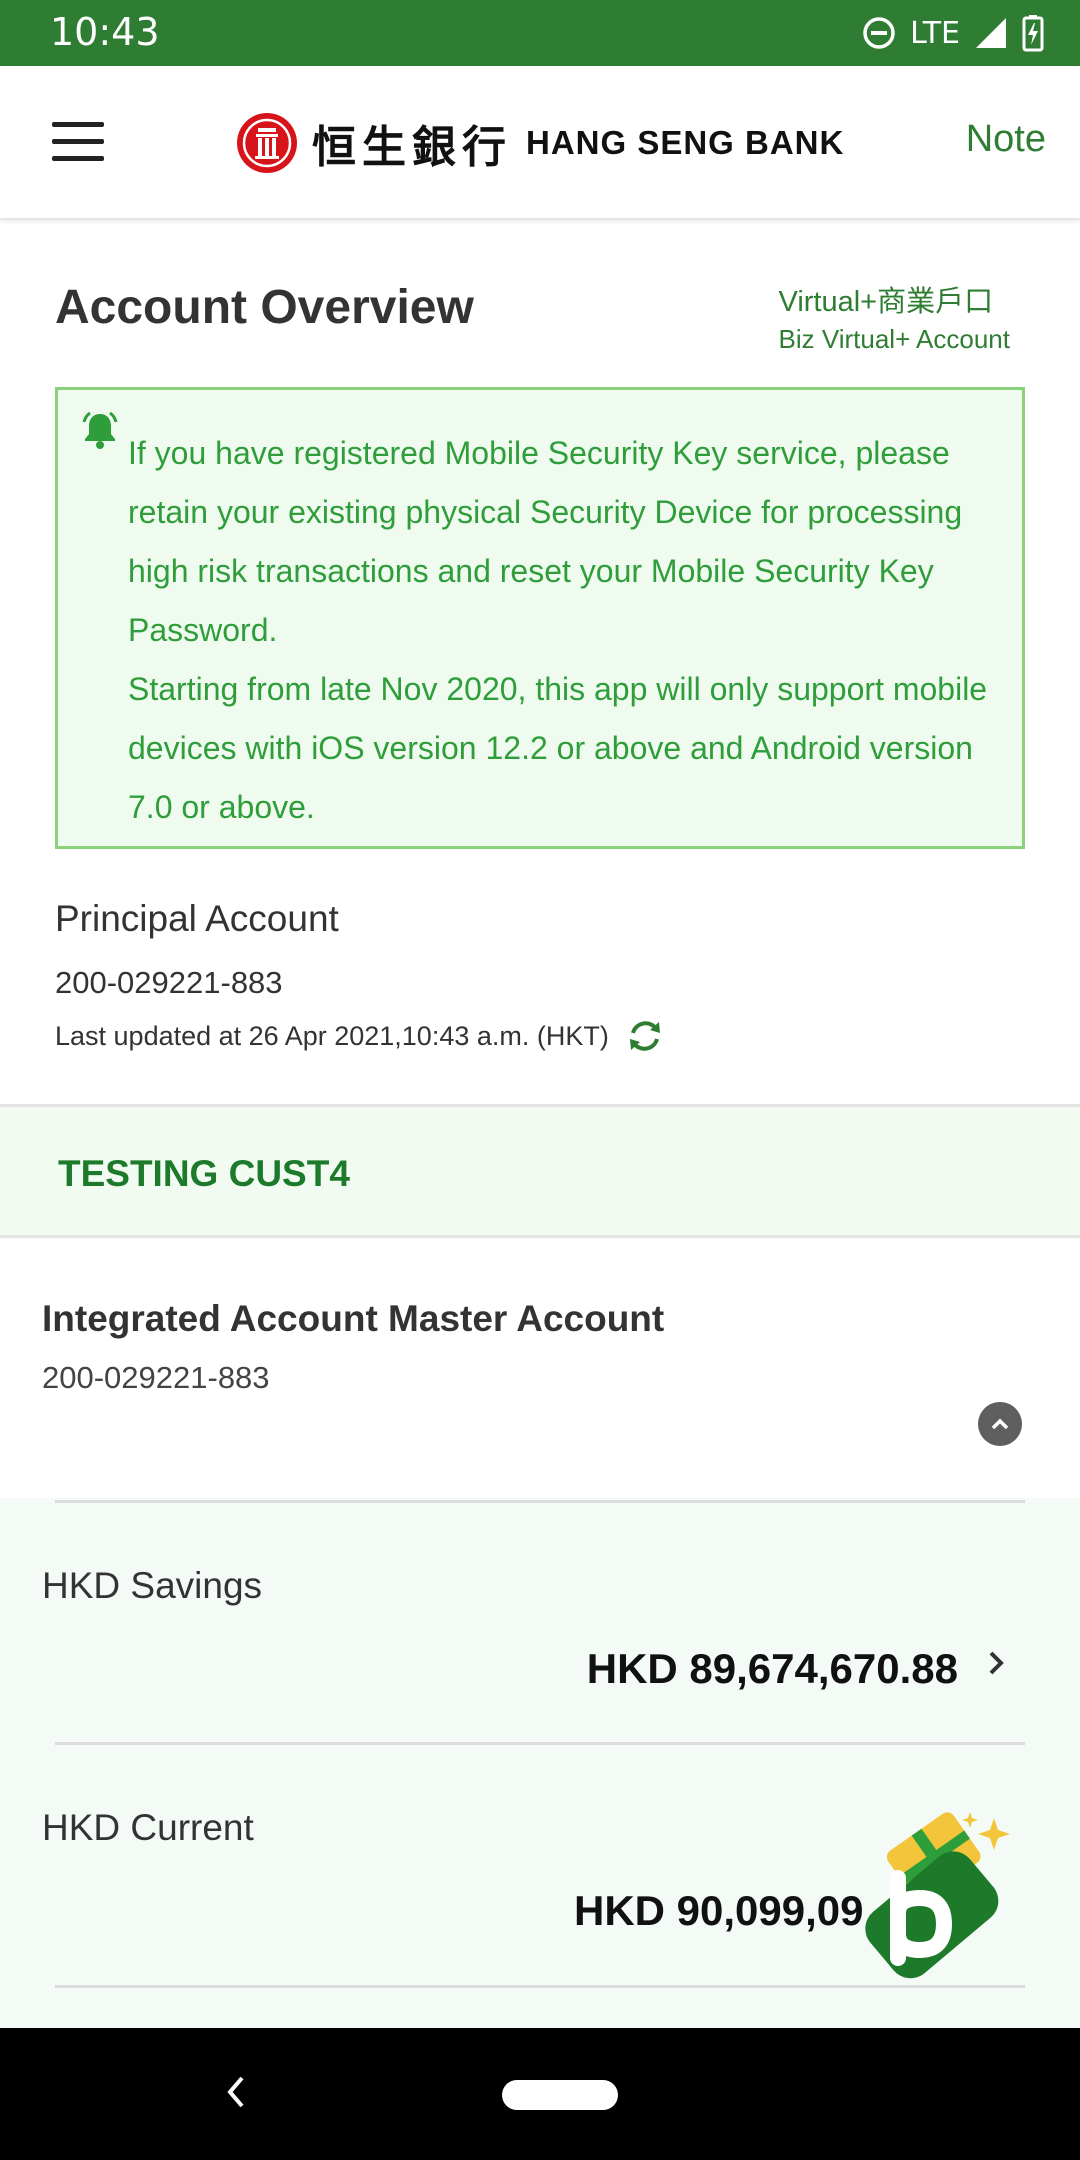  I want to click on menu-button, so click(78, 143).